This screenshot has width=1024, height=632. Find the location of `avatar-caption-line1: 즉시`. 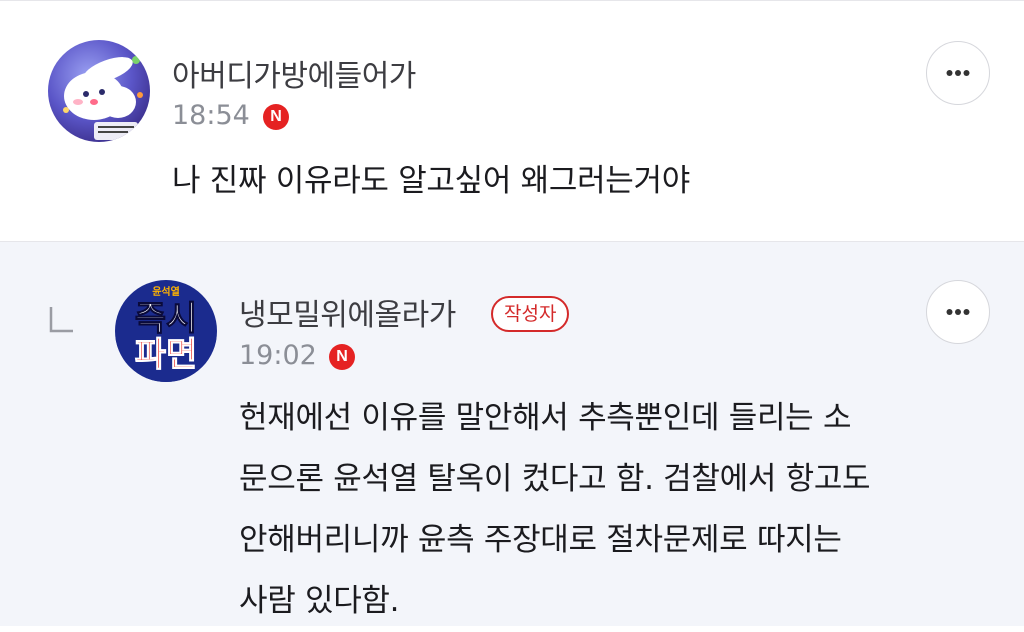

avatar-caption-line1: 즉시 is located at coordinates (166, 319).